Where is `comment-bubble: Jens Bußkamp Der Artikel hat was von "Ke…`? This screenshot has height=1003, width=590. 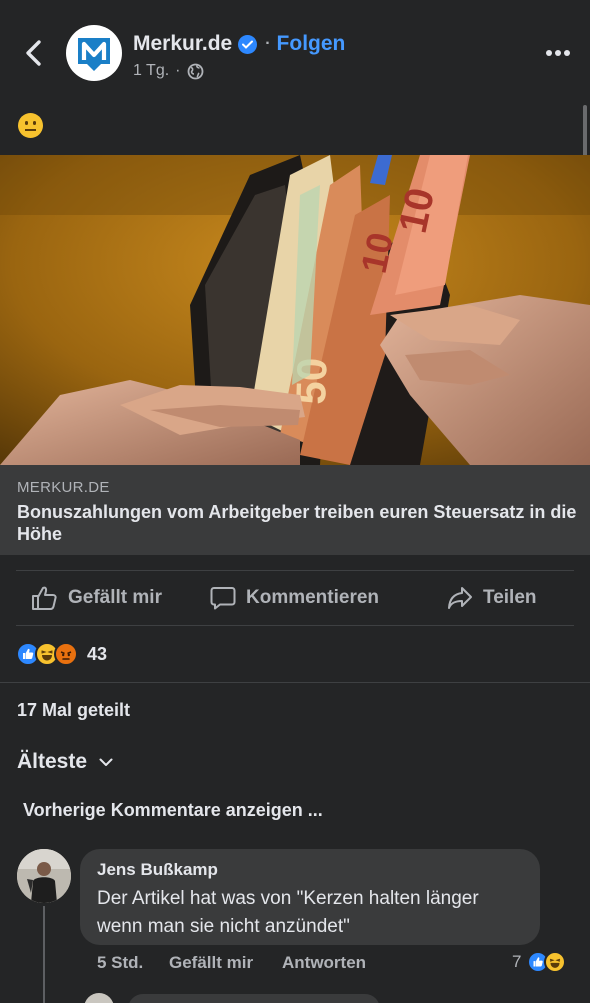 comment-bubble: Jens Bußkamp Der Artikel hat was von "Ke… is located at coordinates (310, 897).